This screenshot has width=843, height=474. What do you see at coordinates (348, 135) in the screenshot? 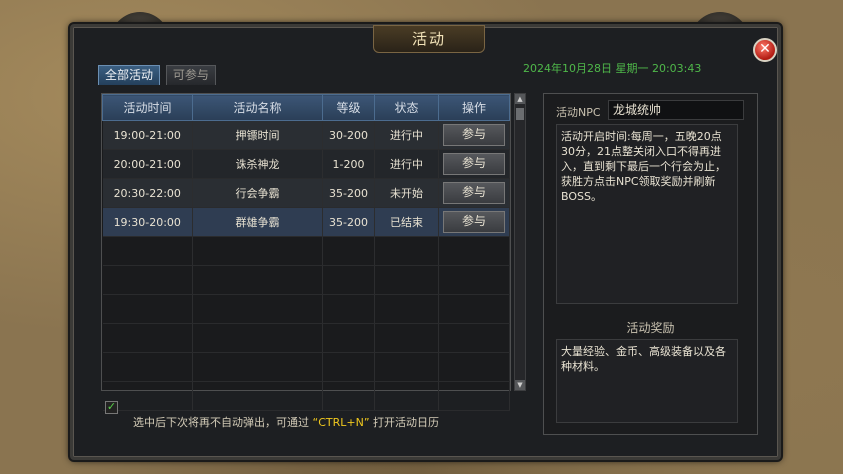
I see `cell-level: 30-200` at bounding box center [348, 135].